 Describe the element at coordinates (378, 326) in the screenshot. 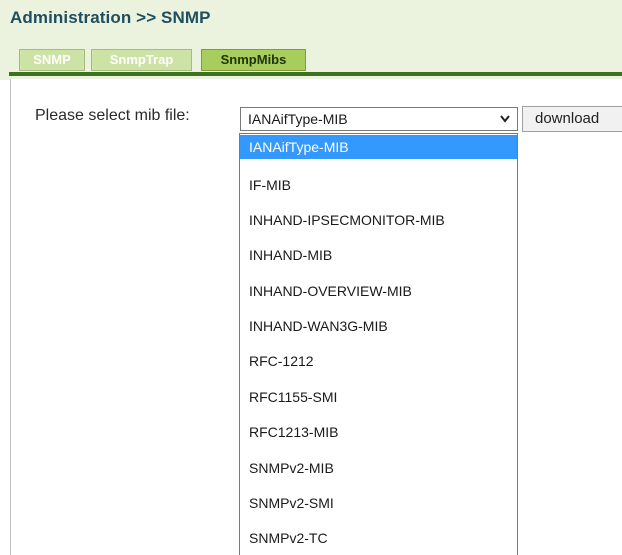

I see `dropdown-option-inhand-wan3g-mib: INHAND-WAN3G-MIB` at that location.